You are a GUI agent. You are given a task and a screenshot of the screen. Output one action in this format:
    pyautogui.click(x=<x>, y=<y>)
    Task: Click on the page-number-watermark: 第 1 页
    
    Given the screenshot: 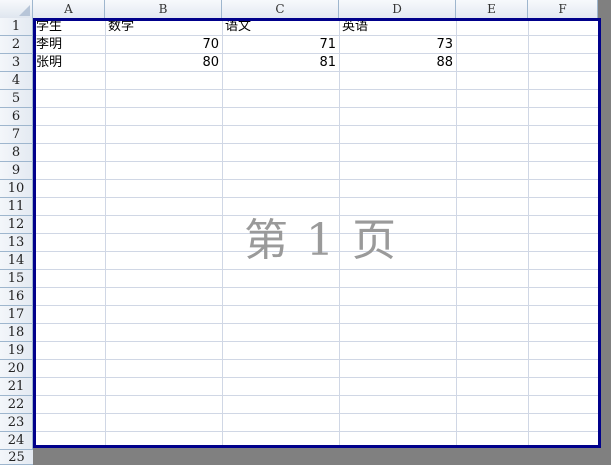 What is the action you would take?
    pyautogui.click(x=321, y=240)
    